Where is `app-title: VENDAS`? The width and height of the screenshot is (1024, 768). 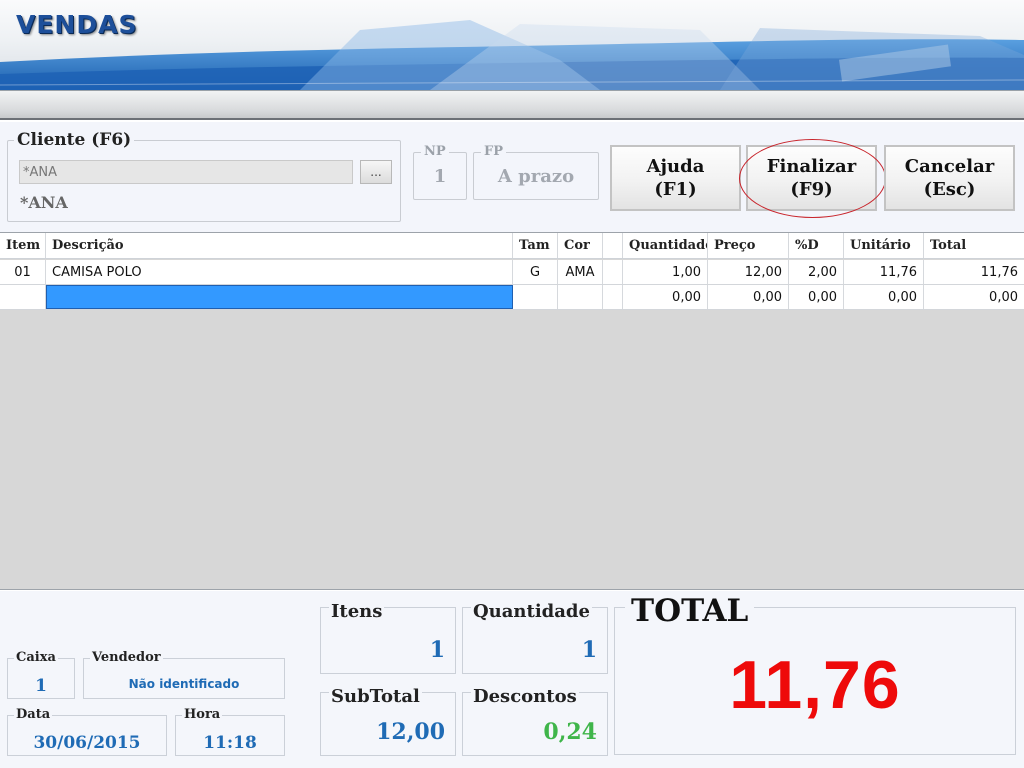 app-title: VENDAS is located at coordinates (77, 24).